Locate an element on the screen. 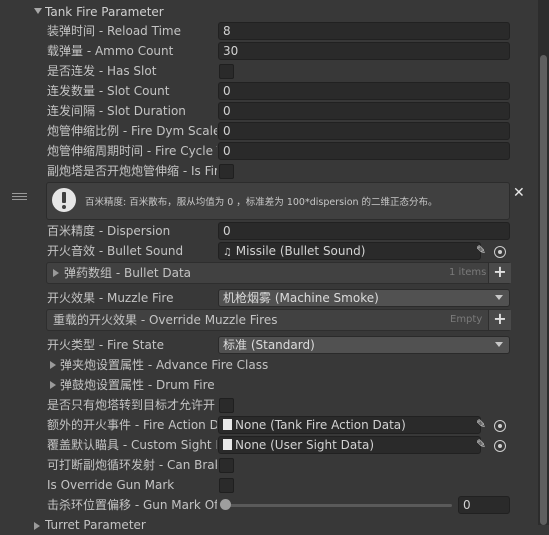  slot-duration-field: 0 is located at coordinates (364, 111).